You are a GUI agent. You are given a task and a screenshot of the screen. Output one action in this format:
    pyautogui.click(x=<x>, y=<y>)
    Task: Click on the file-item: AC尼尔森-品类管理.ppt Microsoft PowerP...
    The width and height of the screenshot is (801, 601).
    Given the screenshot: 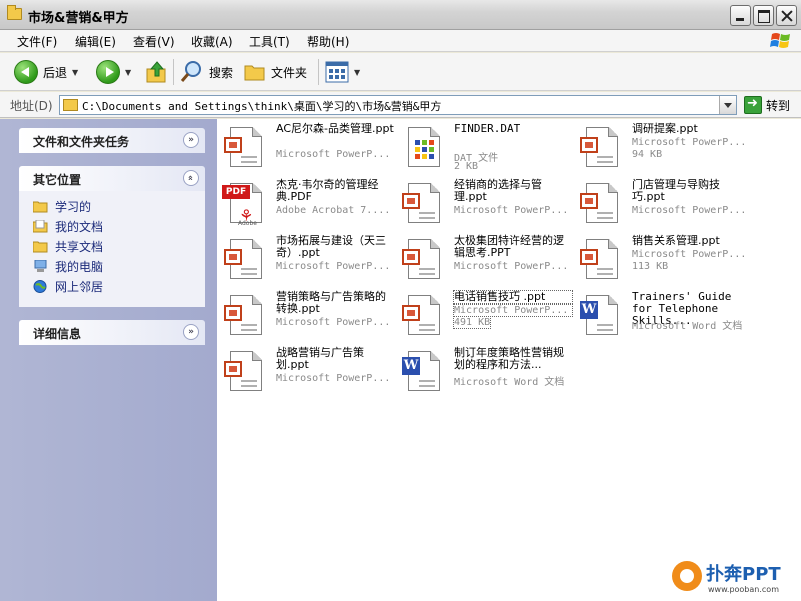 What is the action you would take?
    pyautogui.click(x=307, y=149)
    